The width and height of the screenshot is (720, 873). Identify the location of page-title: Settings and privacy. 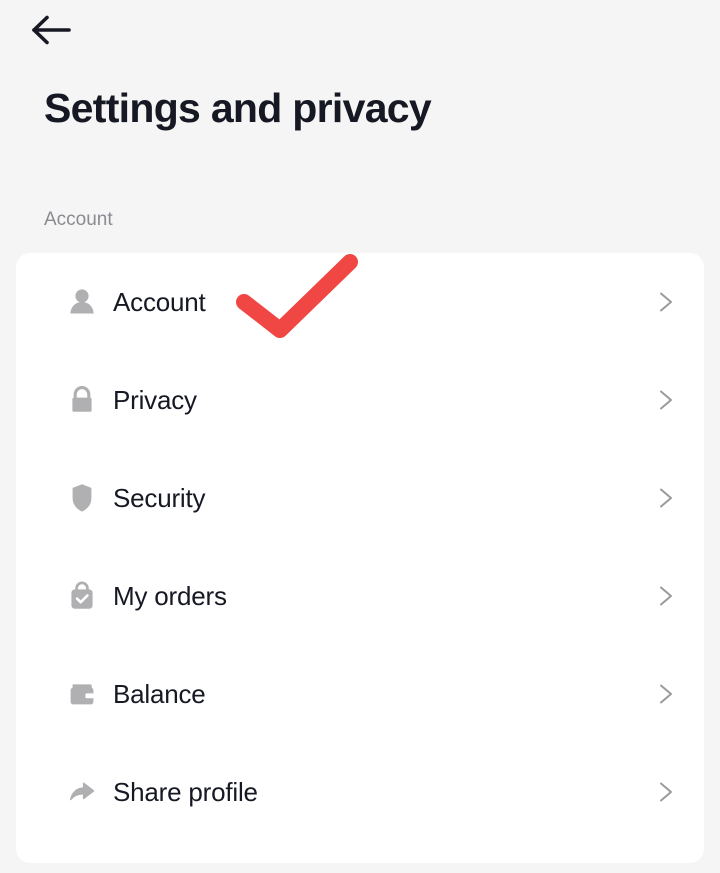
(238, 108).